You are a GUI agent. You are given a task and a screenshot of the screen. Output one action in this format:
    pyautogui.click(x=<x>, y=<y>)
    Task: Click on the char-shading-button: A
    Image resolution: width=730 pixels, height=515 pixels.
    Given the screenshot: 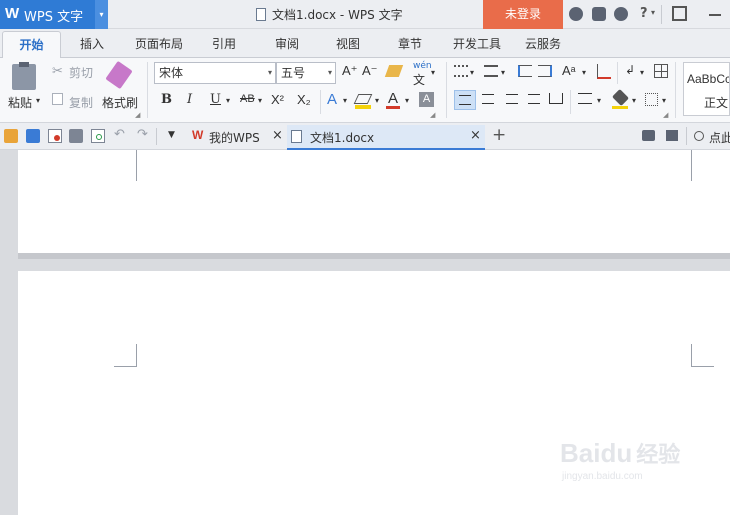 What is the action you would take?
    pyautogui.click(x=426, y=99)
    